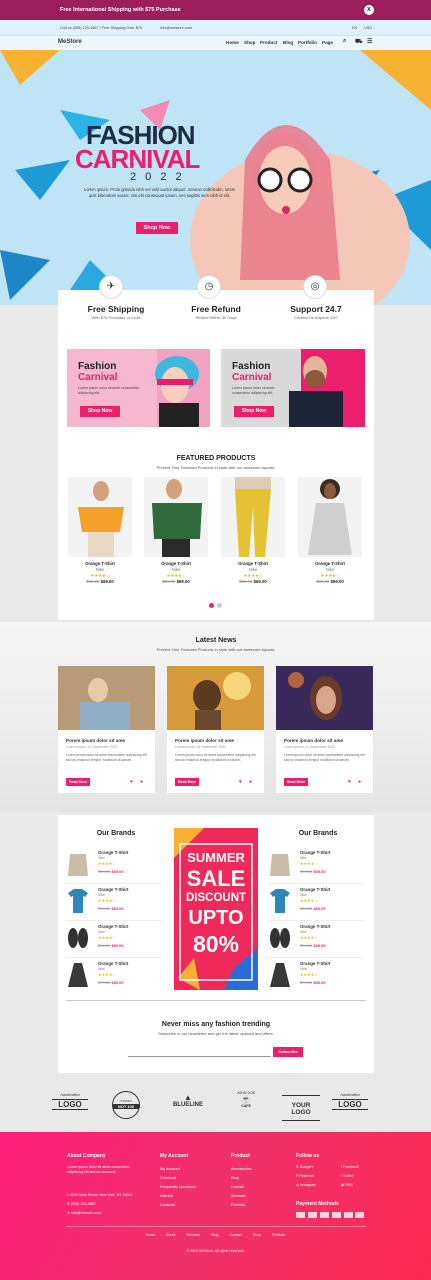  I want to click on social-pinterest: P Pinterest, so click(305, 1176).